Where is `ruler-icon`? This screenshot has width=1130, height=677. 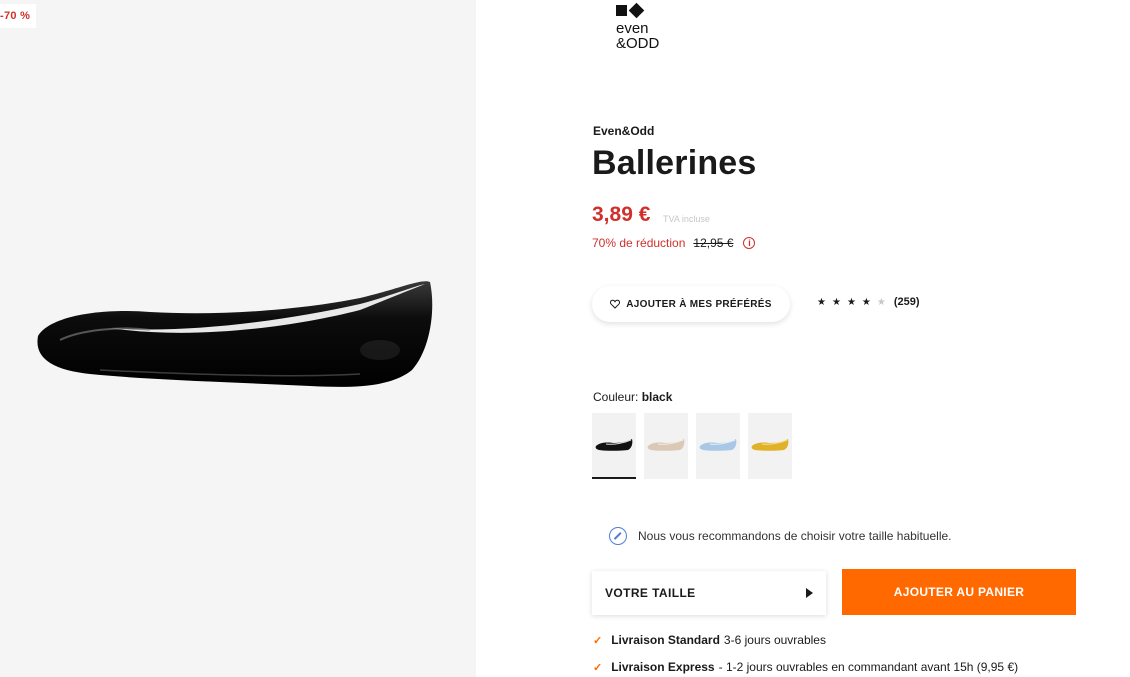
ruler-icon is located at coordinates (618, 536).